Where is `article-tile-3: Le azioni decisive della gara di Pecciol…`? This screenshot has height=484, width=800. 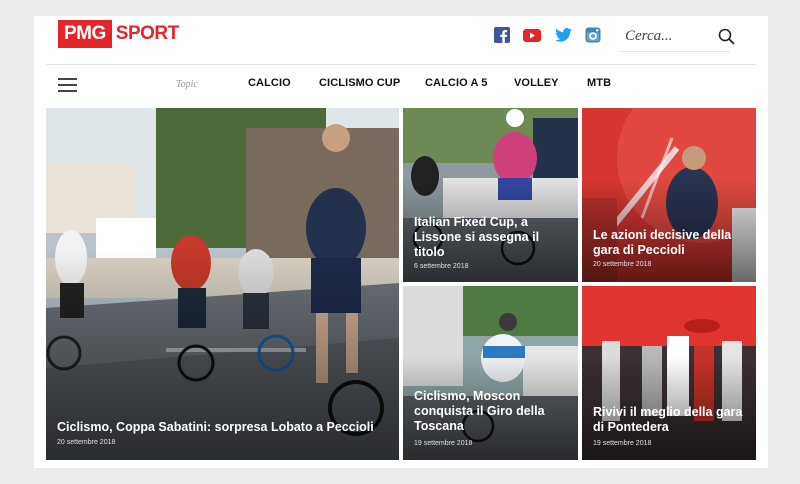
article-tile-3: Le azioni decisive della gara di Pecciol… is located at coordinates (669, 195).